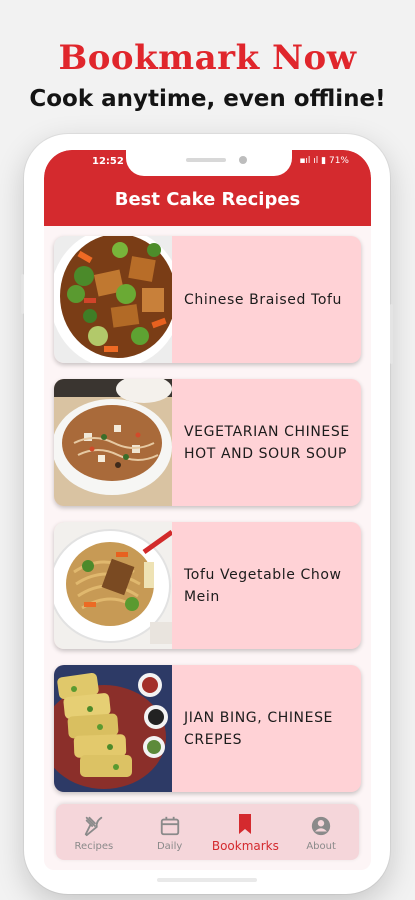 The height and width of the screenshot is (900, 415). I want to click on recipe-title: VEGETARIAN CHINESE HOT AND SOUR SOUP, so click(267, 442).